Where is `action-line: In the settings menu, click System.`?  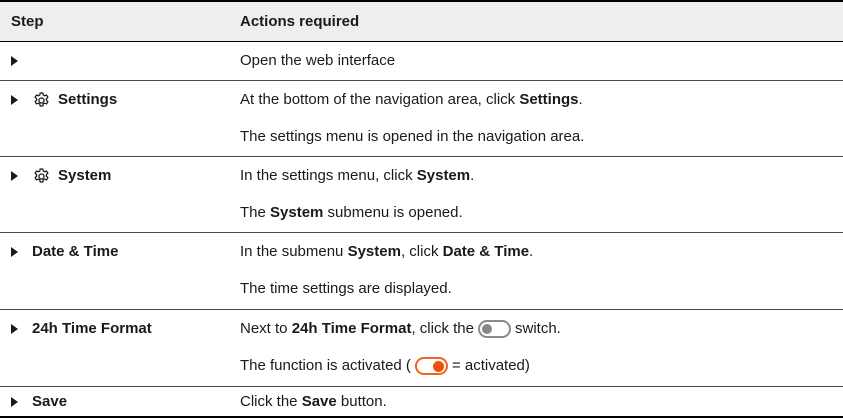 action-line: In the settings menu, click System. is located at coordinates (540, 176).